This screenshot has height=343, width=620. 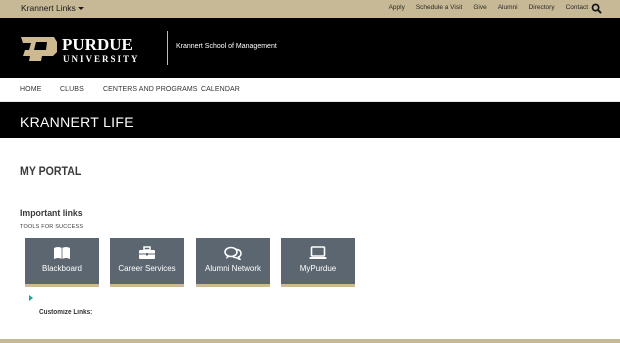 What do you see at coordinates (220, 89) in the screenshot?
I see `nav-calendar: CALENDAR` at bounding box center [220, 89].